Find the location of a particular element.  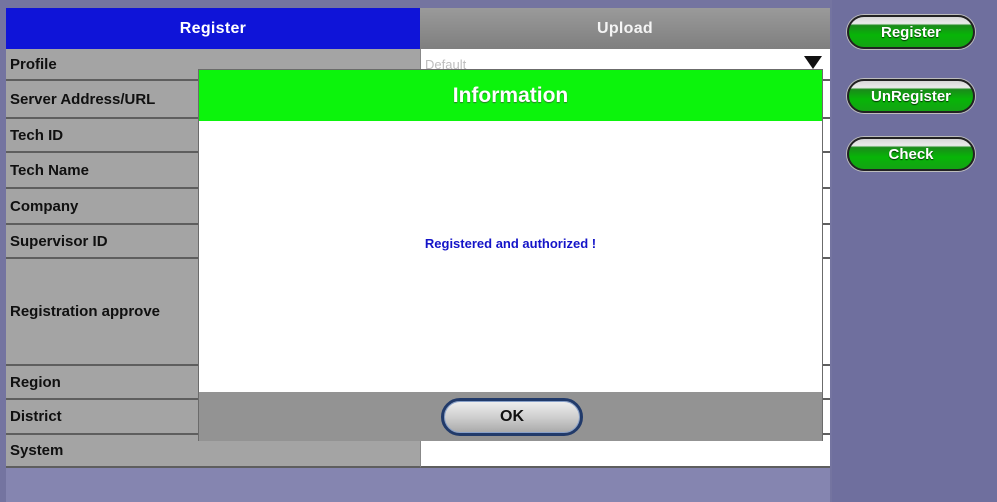

status-bar is located at coordinates (418, 485).